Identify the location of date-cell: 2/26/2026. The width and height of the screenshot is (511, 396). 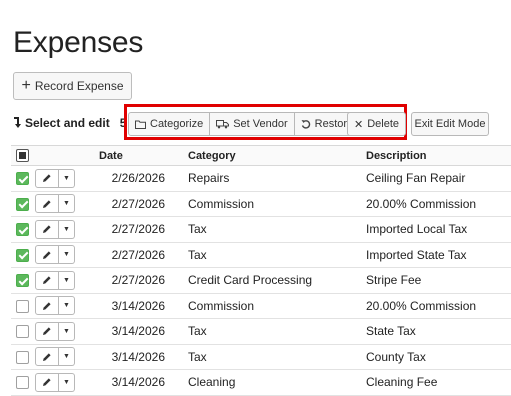
(143, 178).